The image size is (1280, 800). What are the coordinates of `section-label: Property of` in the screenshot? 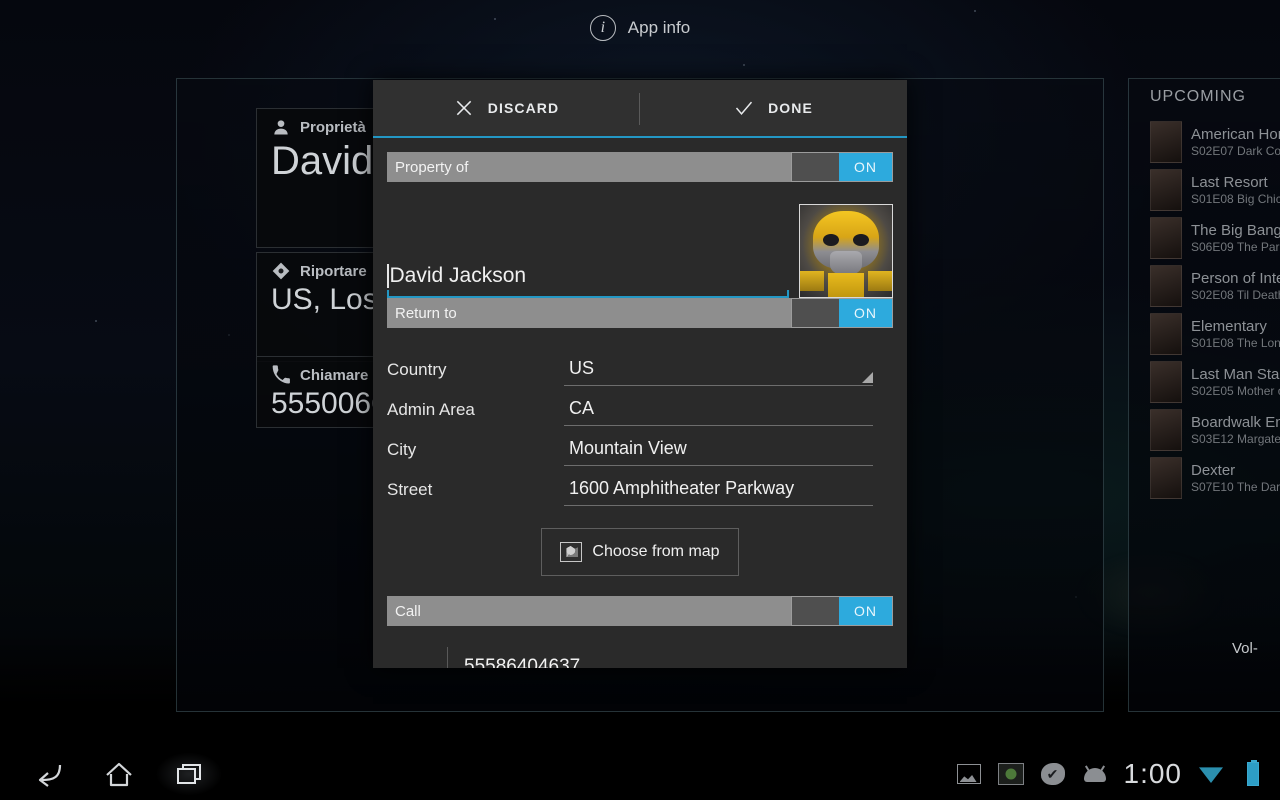 It's located at (432, 167).